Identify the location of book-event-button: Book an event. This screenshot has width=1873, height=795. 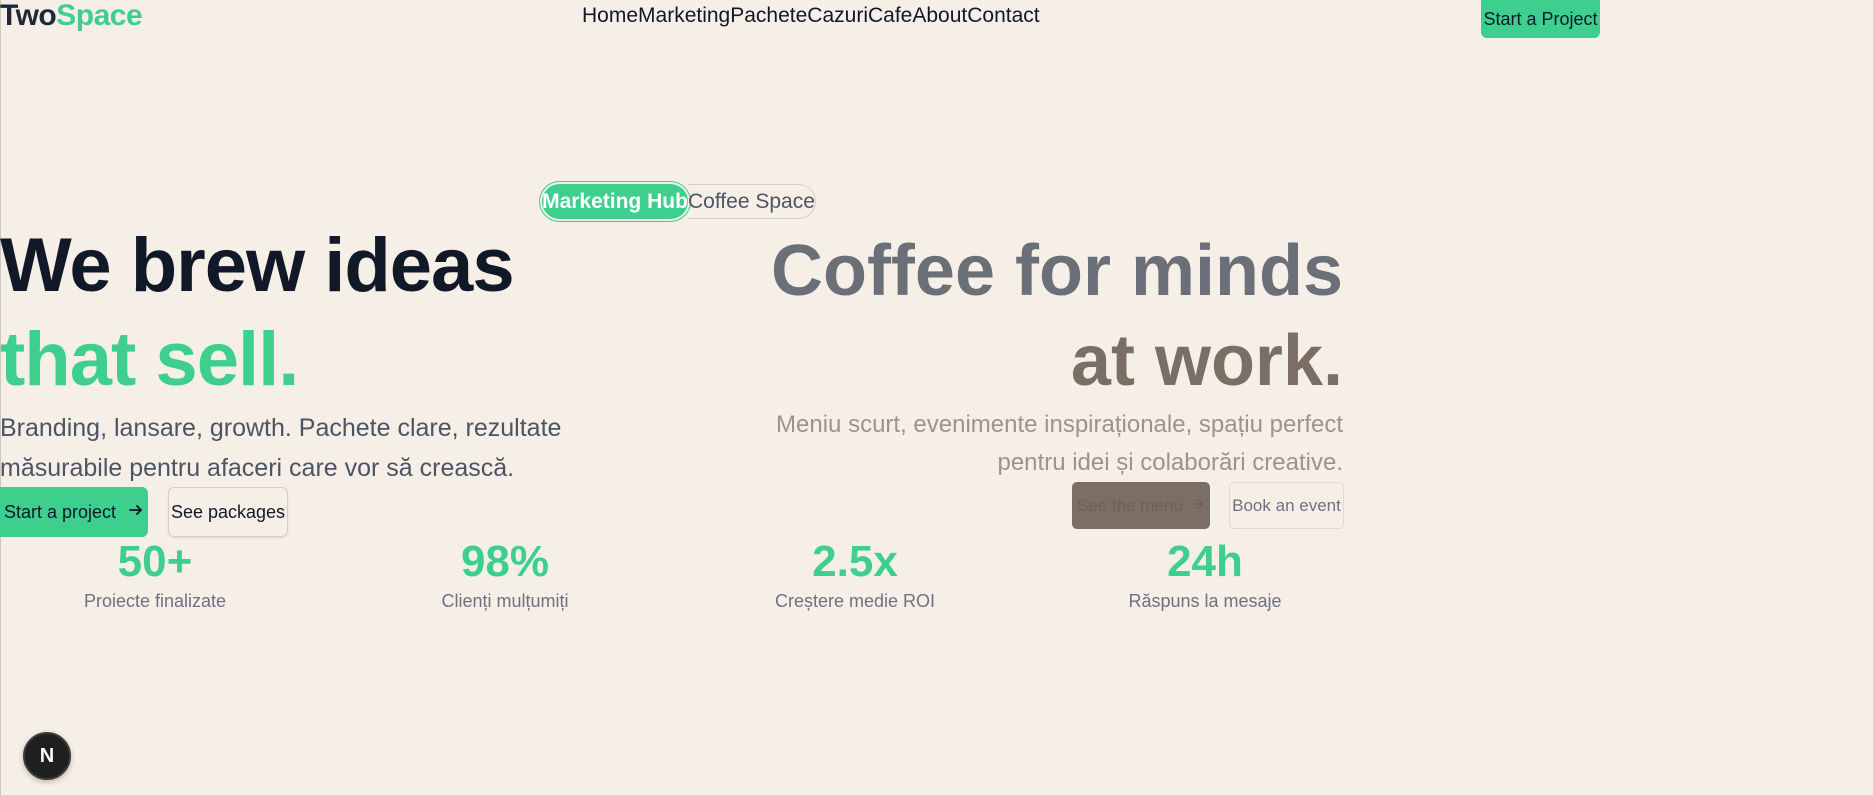
(1286, 505).